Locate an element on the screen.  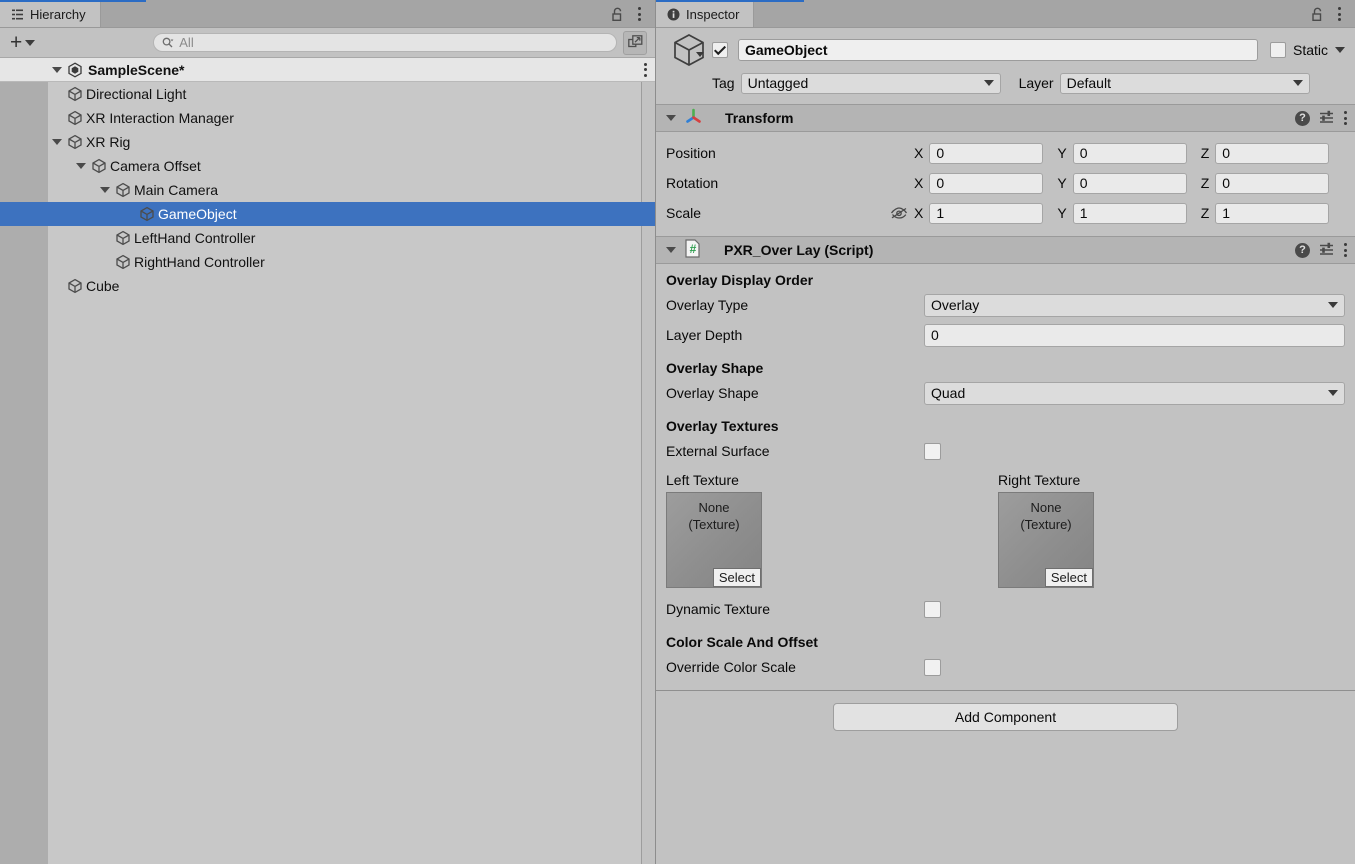
transform-scale-y-field: 1 is located at coordinates (1129, 213).